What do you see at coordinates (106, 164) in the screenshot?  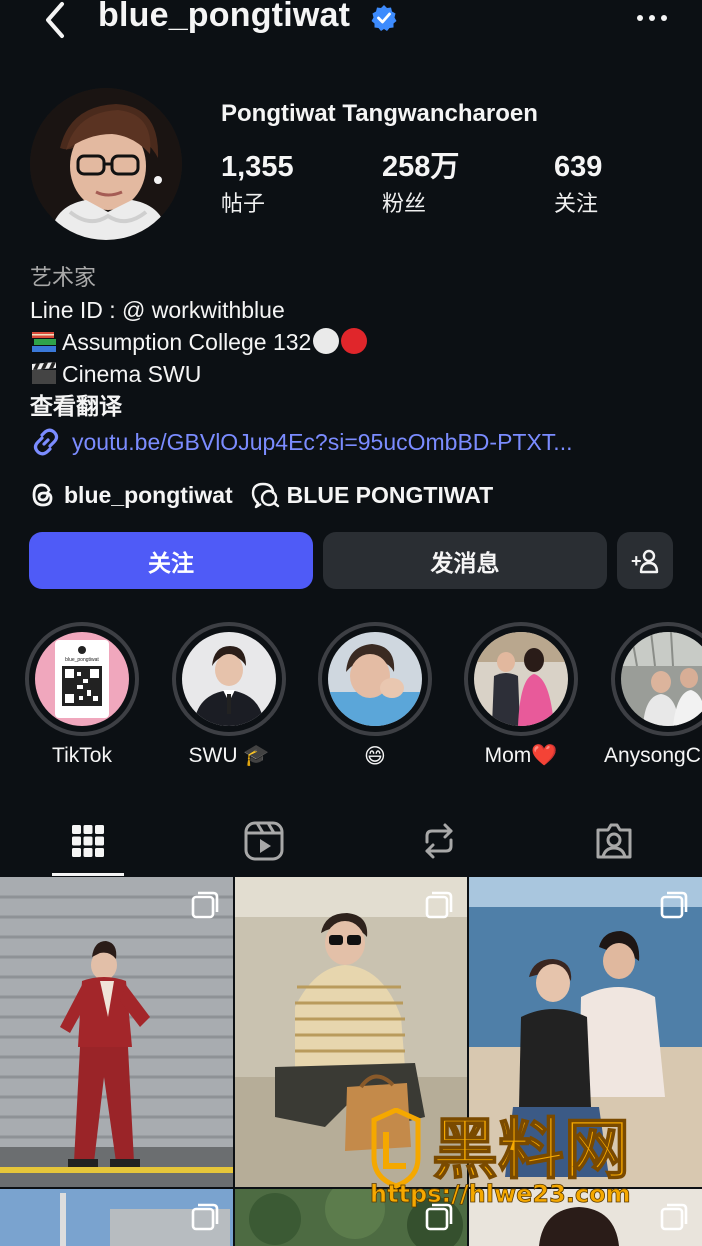 I see `profile-avatar` at bounding box center [106, 164].